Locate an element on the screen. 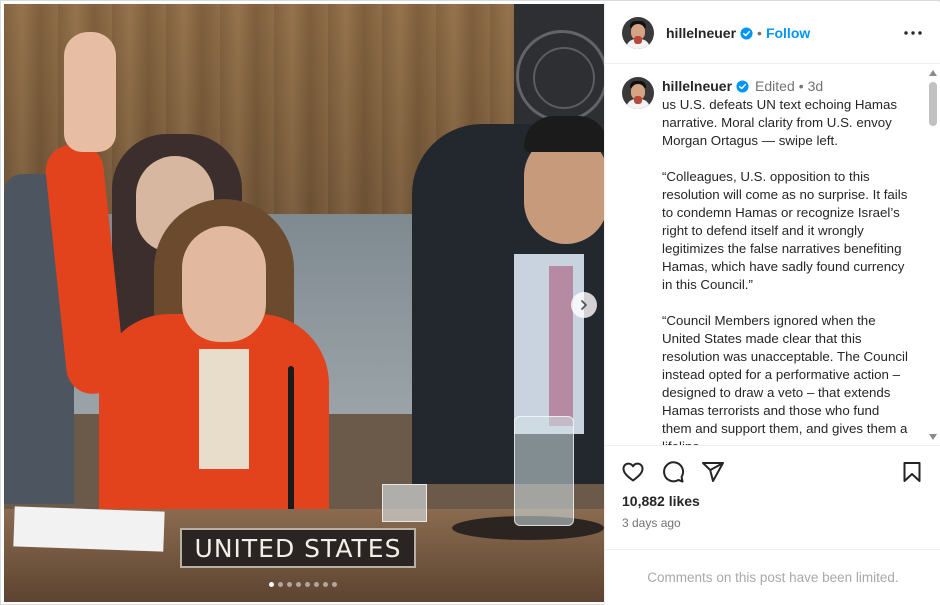  action-bar: 10,882 likes 3 days ago is located at coordinates (772, 497).